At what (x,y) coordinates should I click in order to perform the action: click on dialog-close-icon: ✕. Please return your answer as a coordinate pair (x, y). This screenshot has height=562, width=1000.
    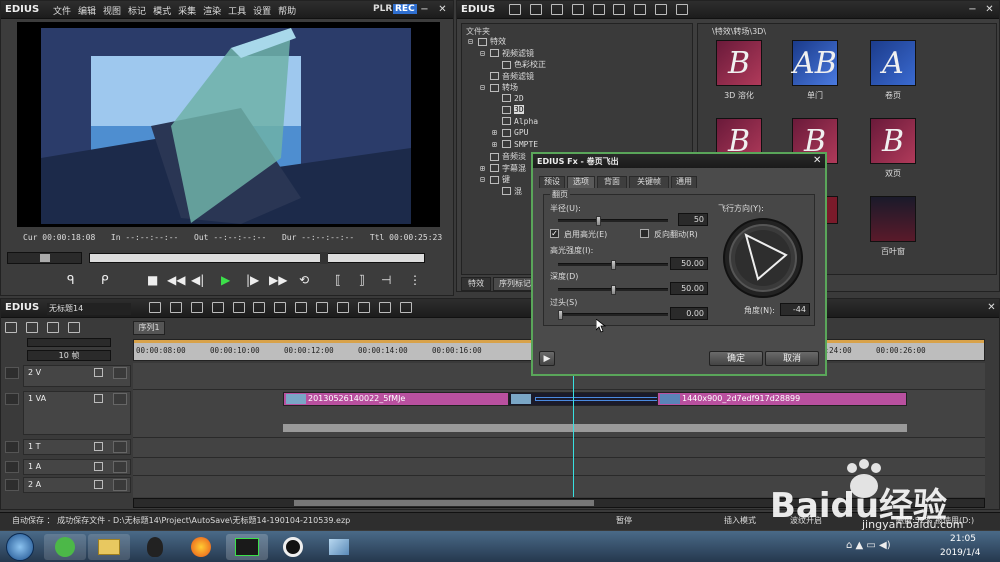
    Looking at the image, I should click on (817, 160).